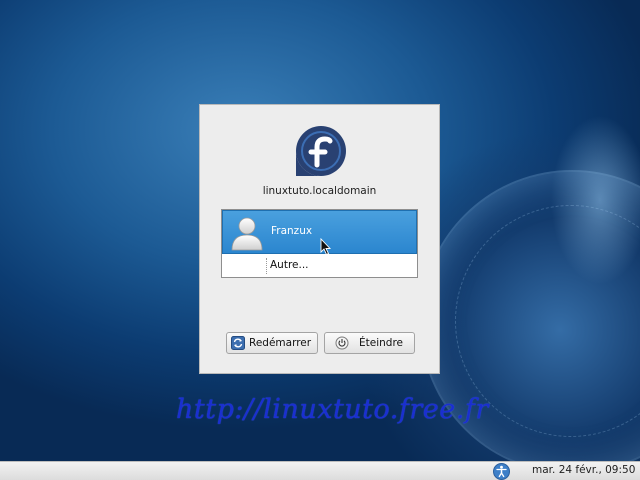 The height and width of the screenshot is (480, 640). I want to click on restart-button: Redémarrer, so click(272, 343).